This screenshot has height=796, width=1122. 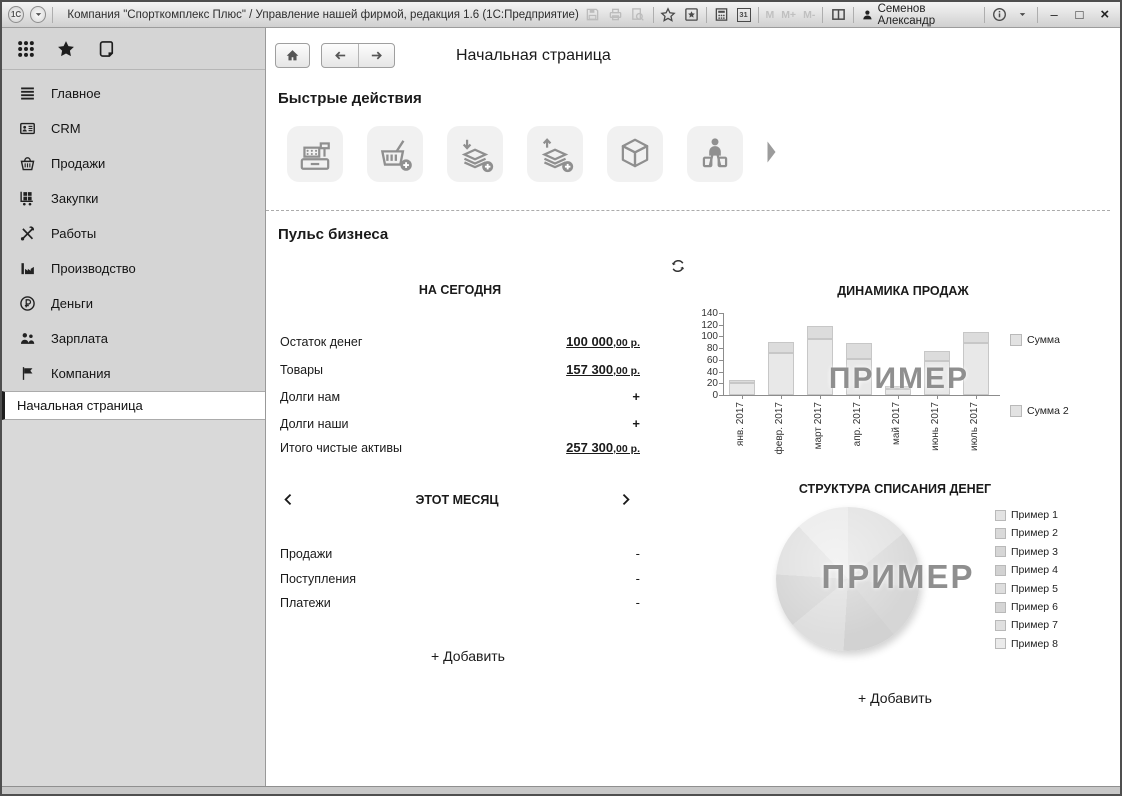 What do you see at coordinates (743, 14) in the screenshot?
I see `calendar-icon: 31` at bounding box center [743, 14].